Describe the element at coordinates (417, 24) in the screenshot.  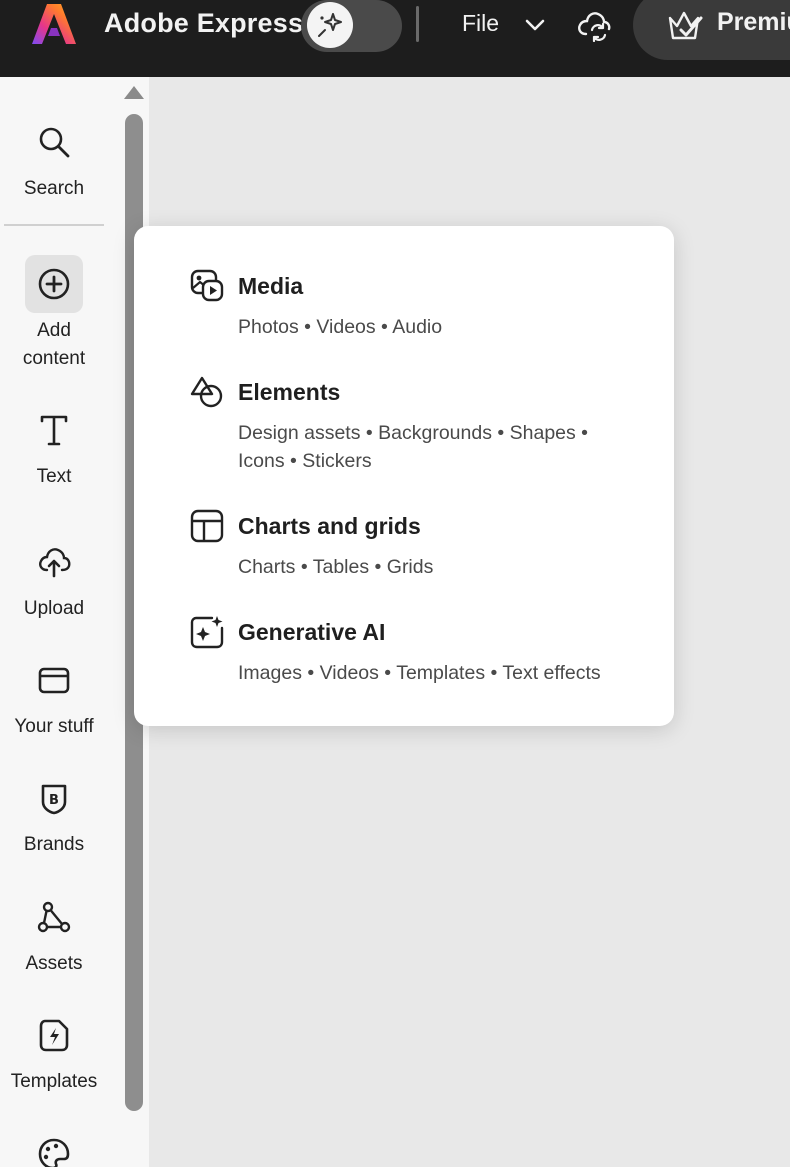
I see `toolbar-divider` at that location.